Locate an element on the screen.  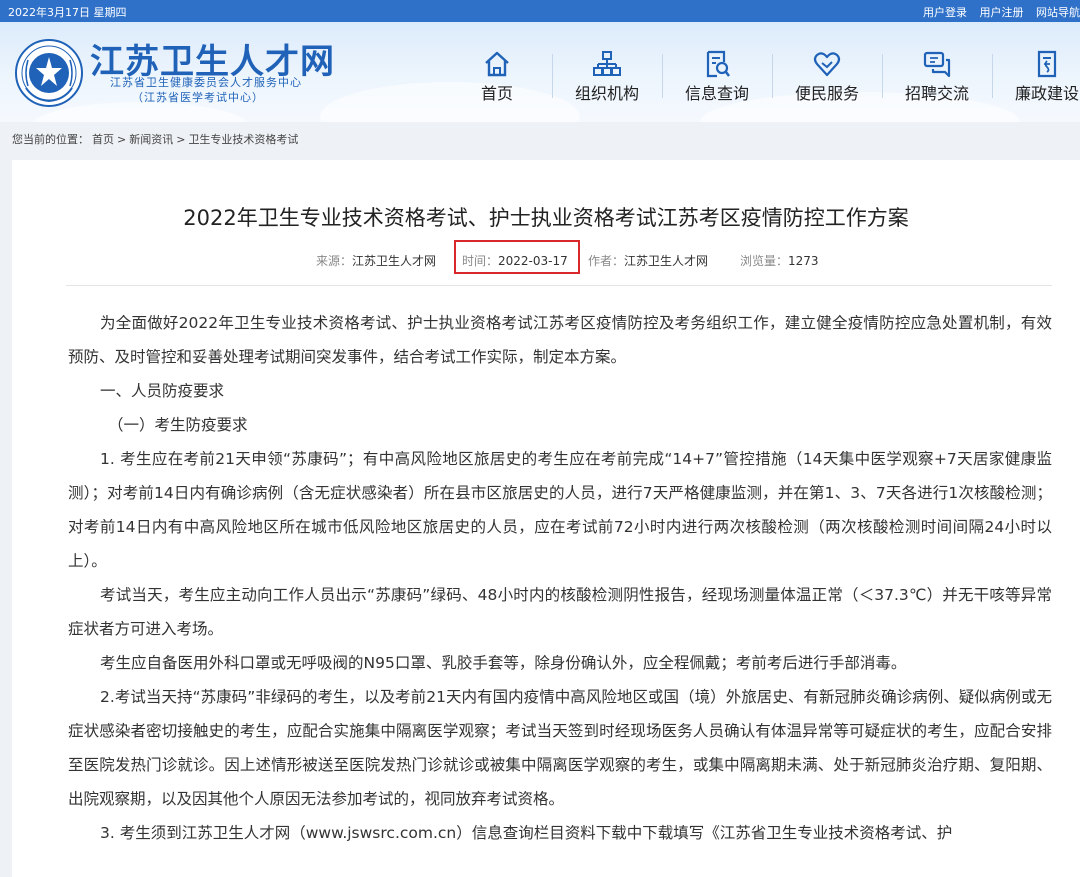
shield-doc-icon is located at coordinates (1047, 64).